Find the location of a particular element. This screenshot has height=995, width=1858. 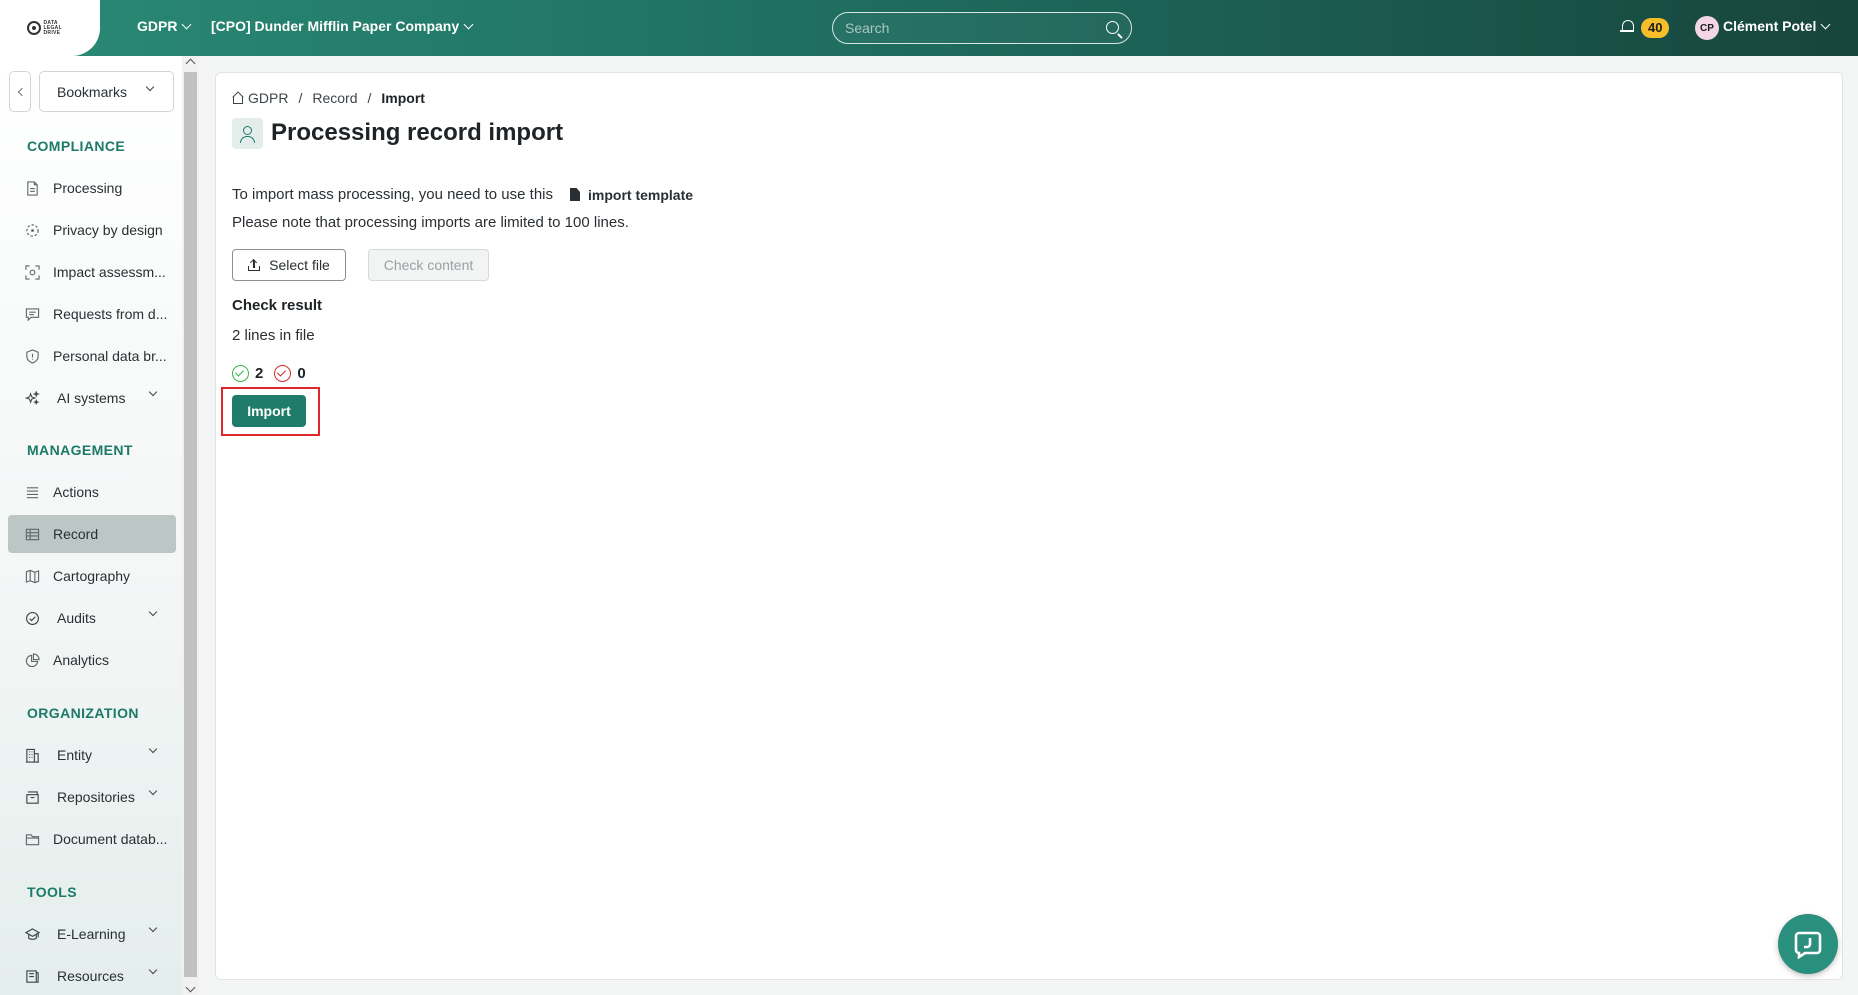

company-switcher: [CPO] Dunder Mifflin Paper Company is located at coordinates (342, 26).